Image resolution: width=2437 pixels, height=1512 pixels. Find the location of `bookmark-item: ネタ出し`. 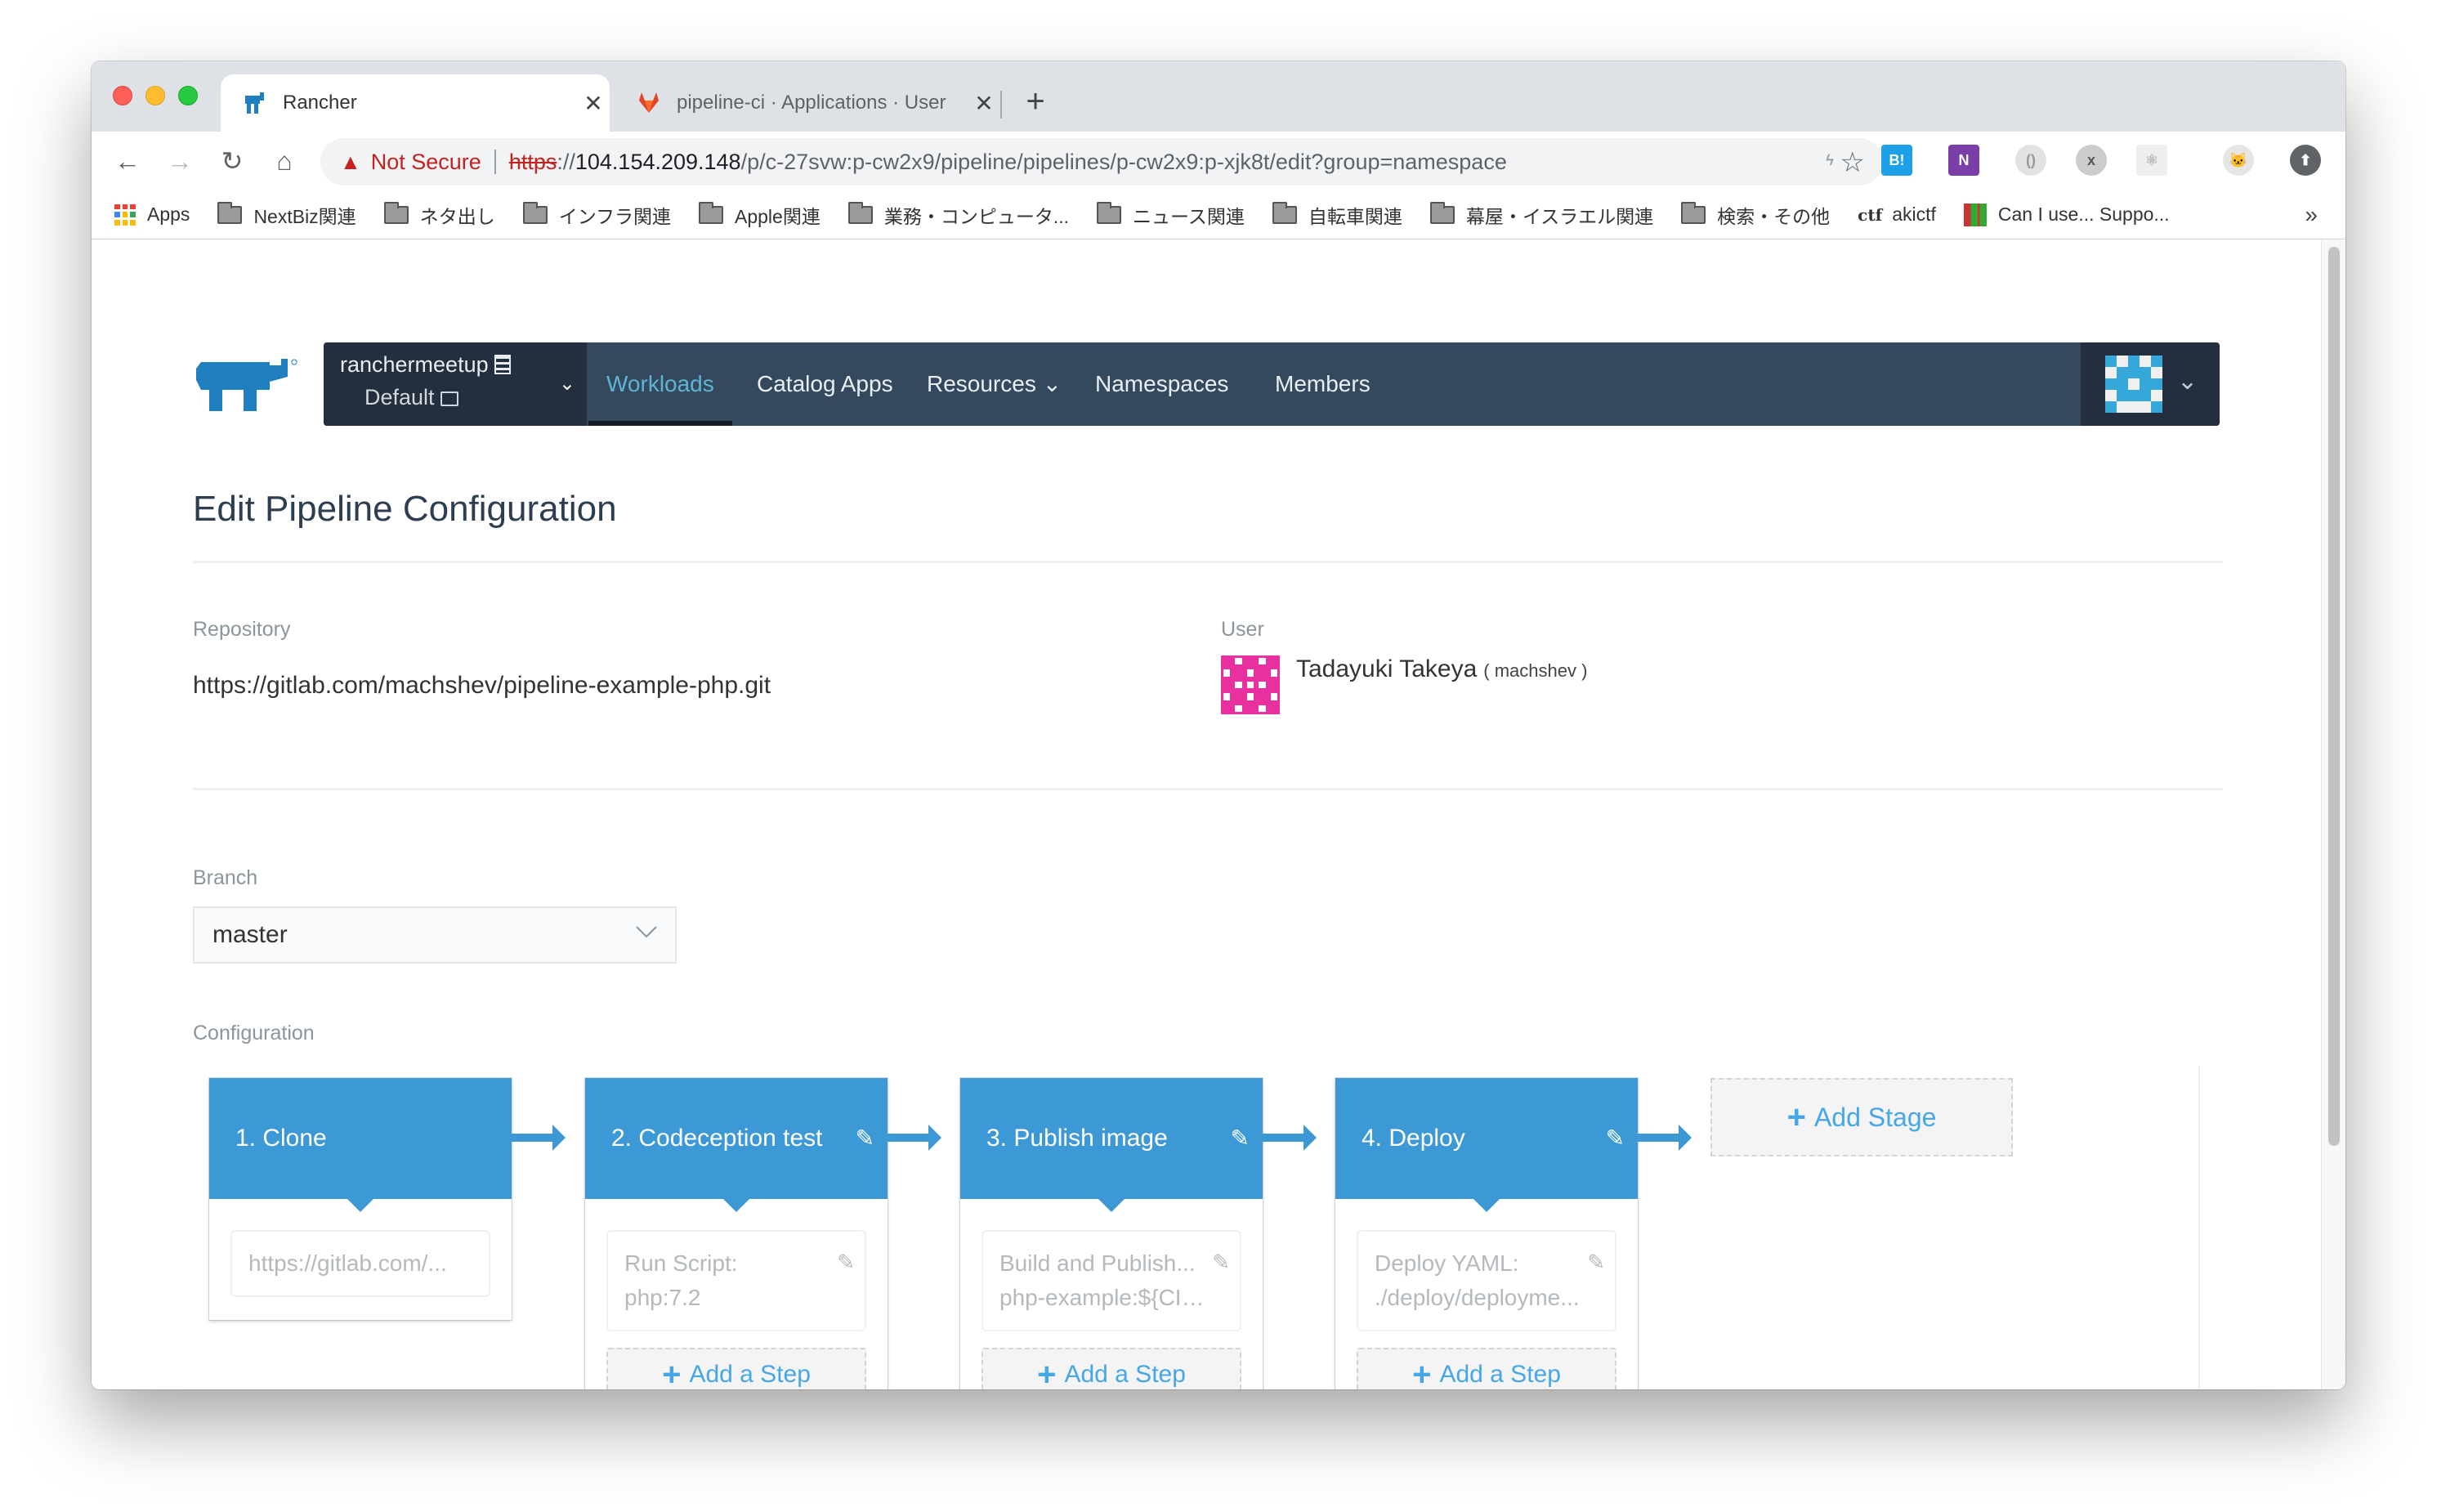

bookmark-item: ネタ出し is located at coordinates (439, 215).